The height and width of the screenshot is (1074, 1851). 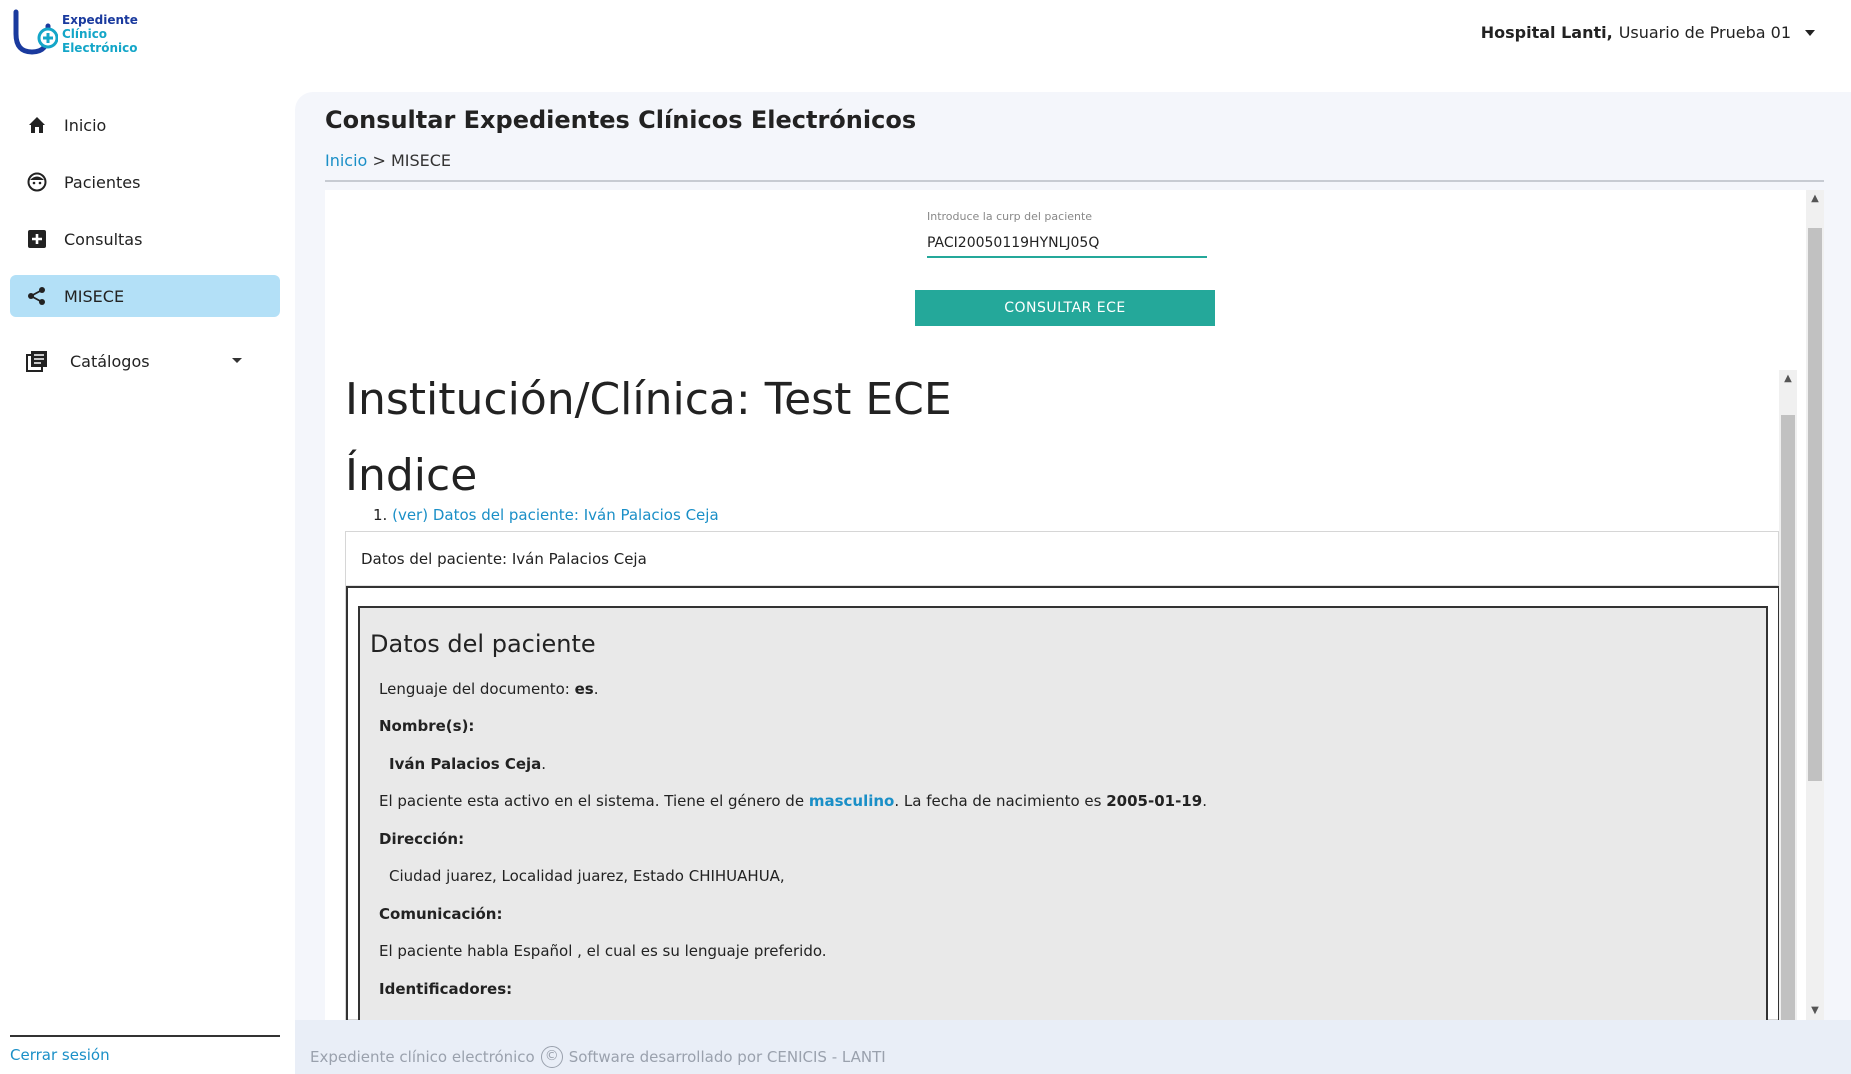 I want to click on content-scrollbar-thumb, so click(x=1815, y=504).